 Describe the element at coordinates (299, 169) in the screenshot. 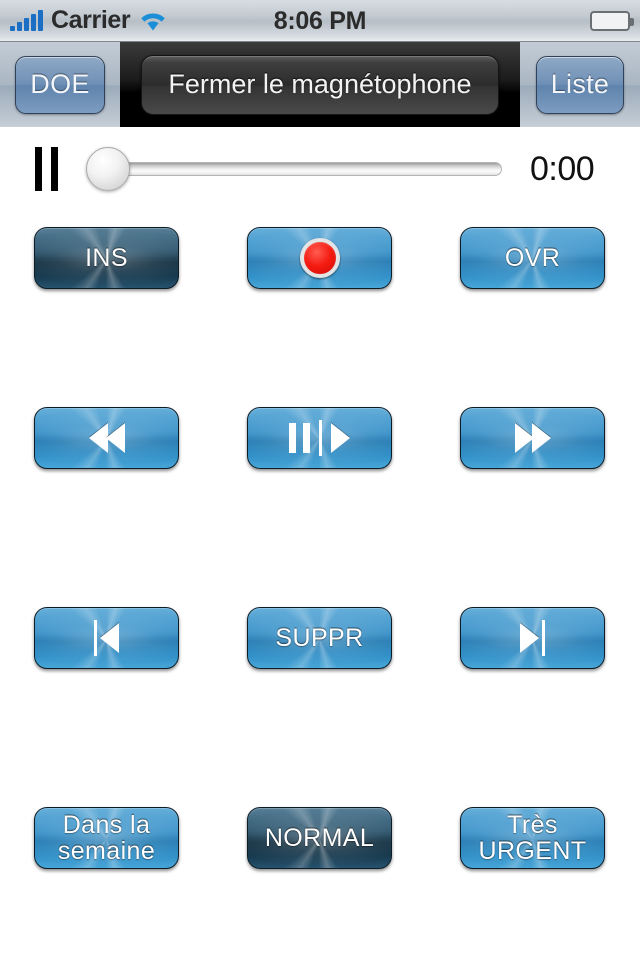

I see `playback-slider-track` at that location.